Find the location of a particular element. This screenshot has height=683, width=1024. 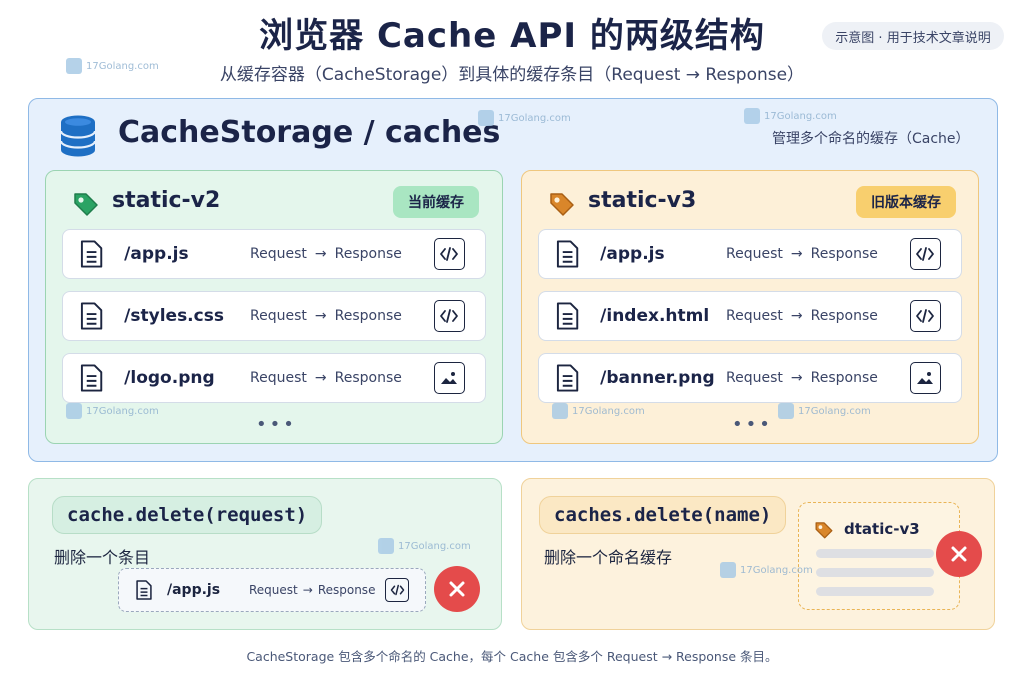

entry-path: /styles.css is located at coordinates (174, 316).